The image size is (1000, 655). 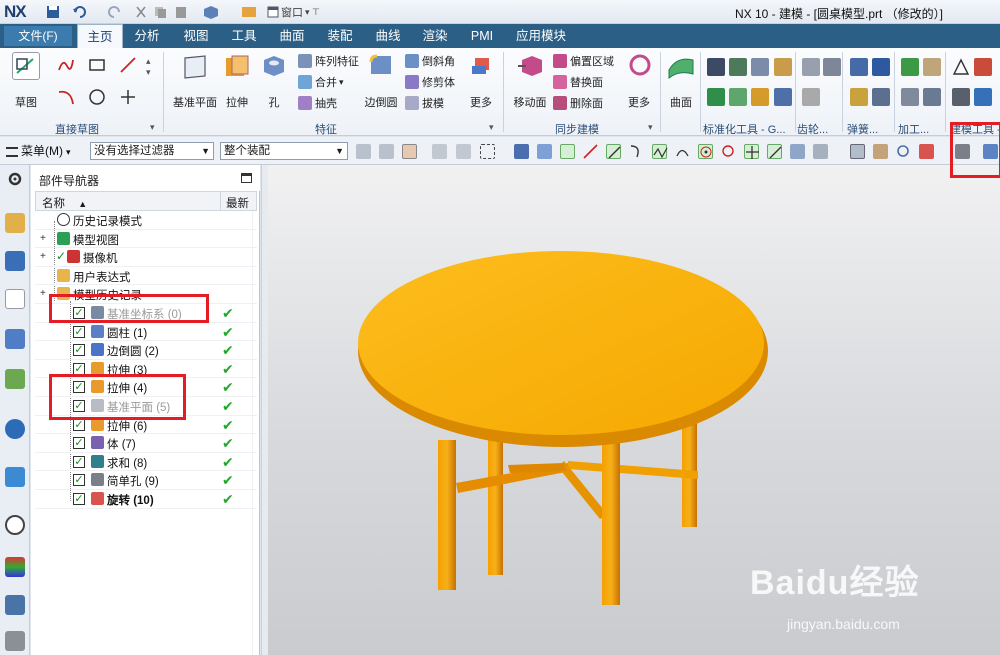 I want to click on tab-home: 主页, so click(x=100, y=36).